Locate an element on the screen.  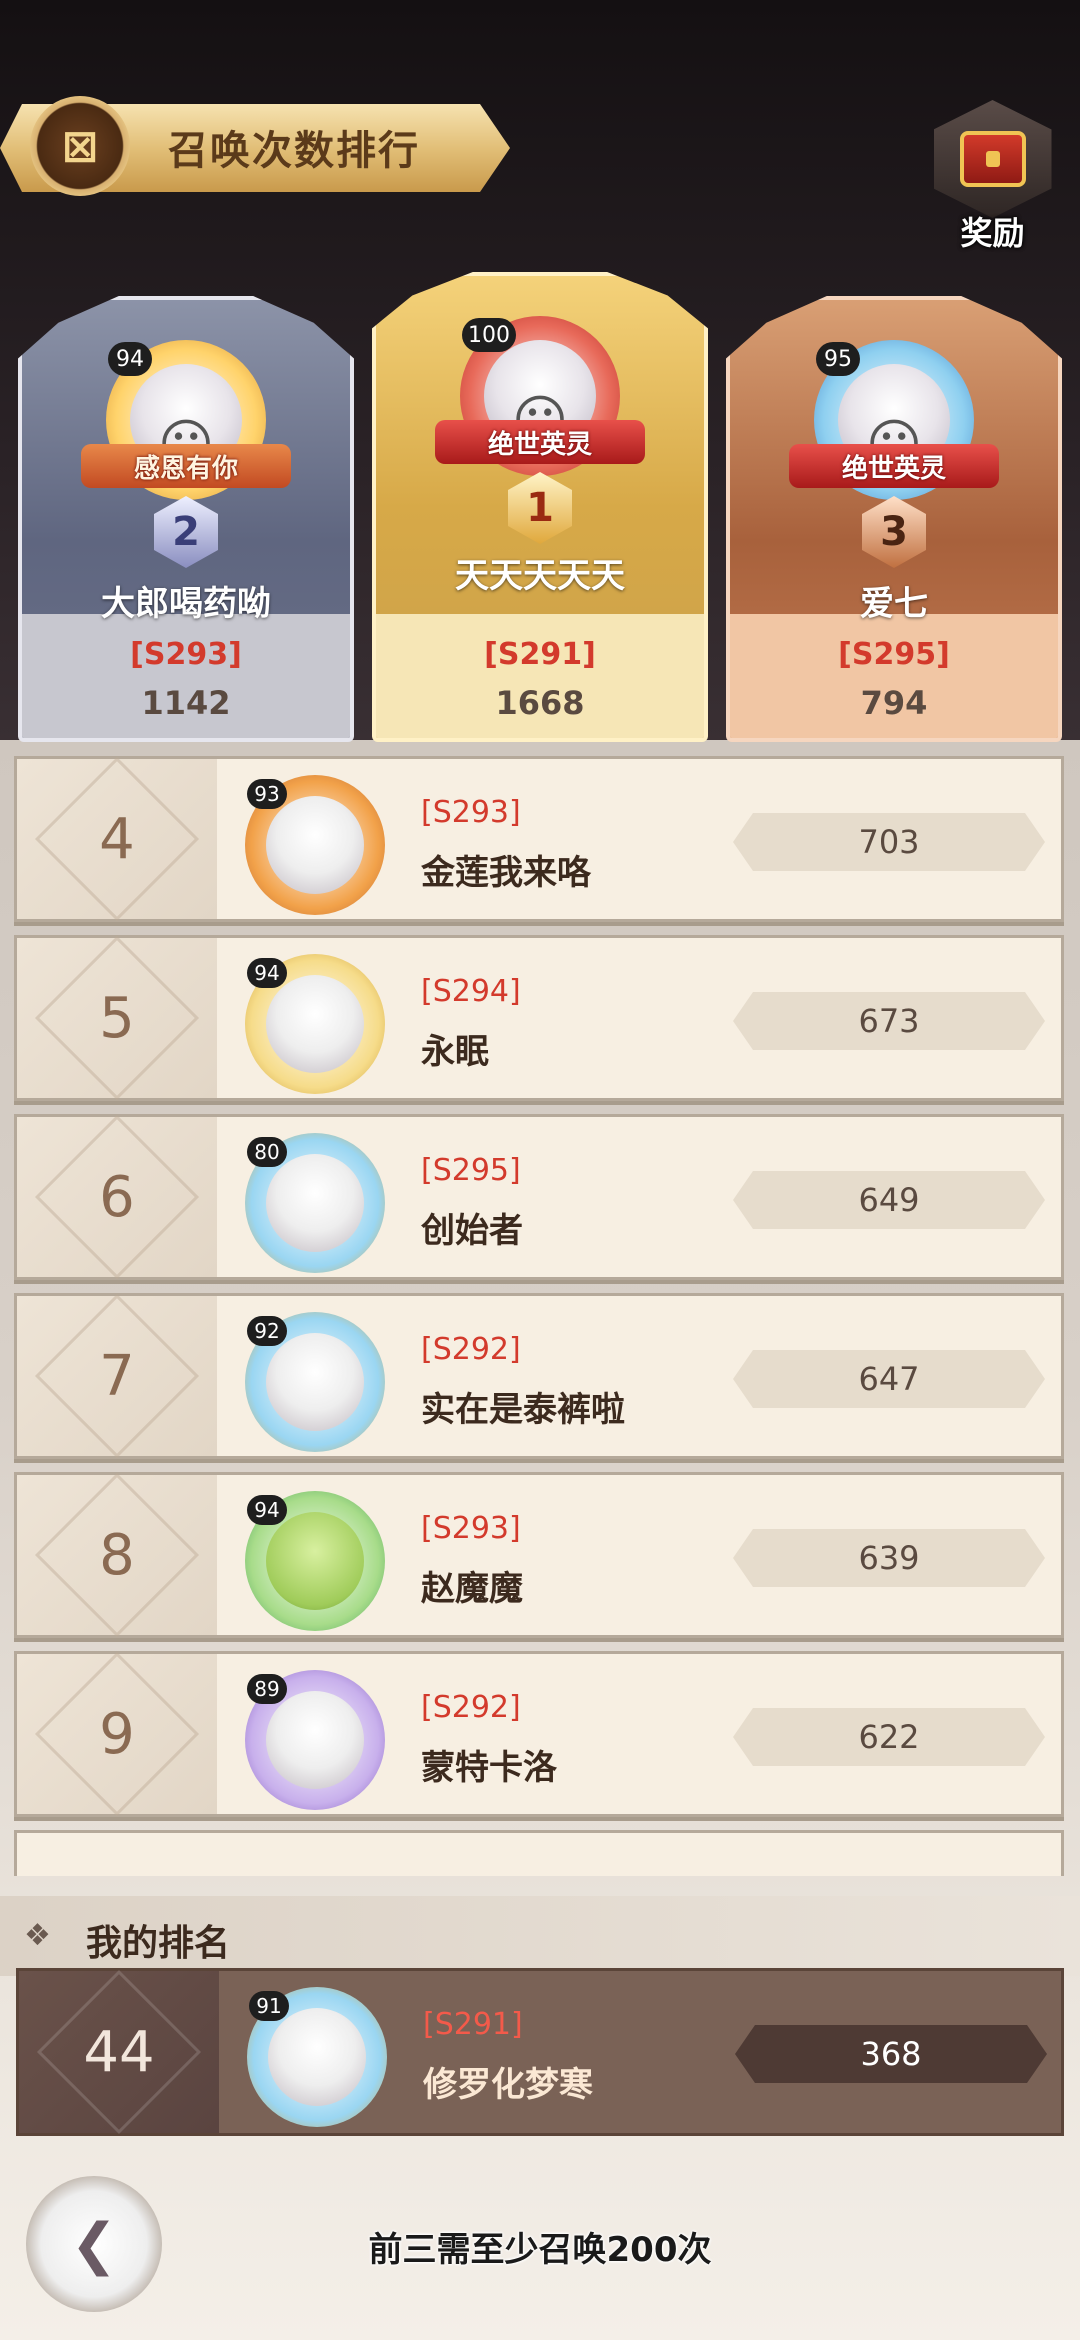
list-item: 8 94 [S293] 赵魔魔 639 is located at coordinates (539, 1555).